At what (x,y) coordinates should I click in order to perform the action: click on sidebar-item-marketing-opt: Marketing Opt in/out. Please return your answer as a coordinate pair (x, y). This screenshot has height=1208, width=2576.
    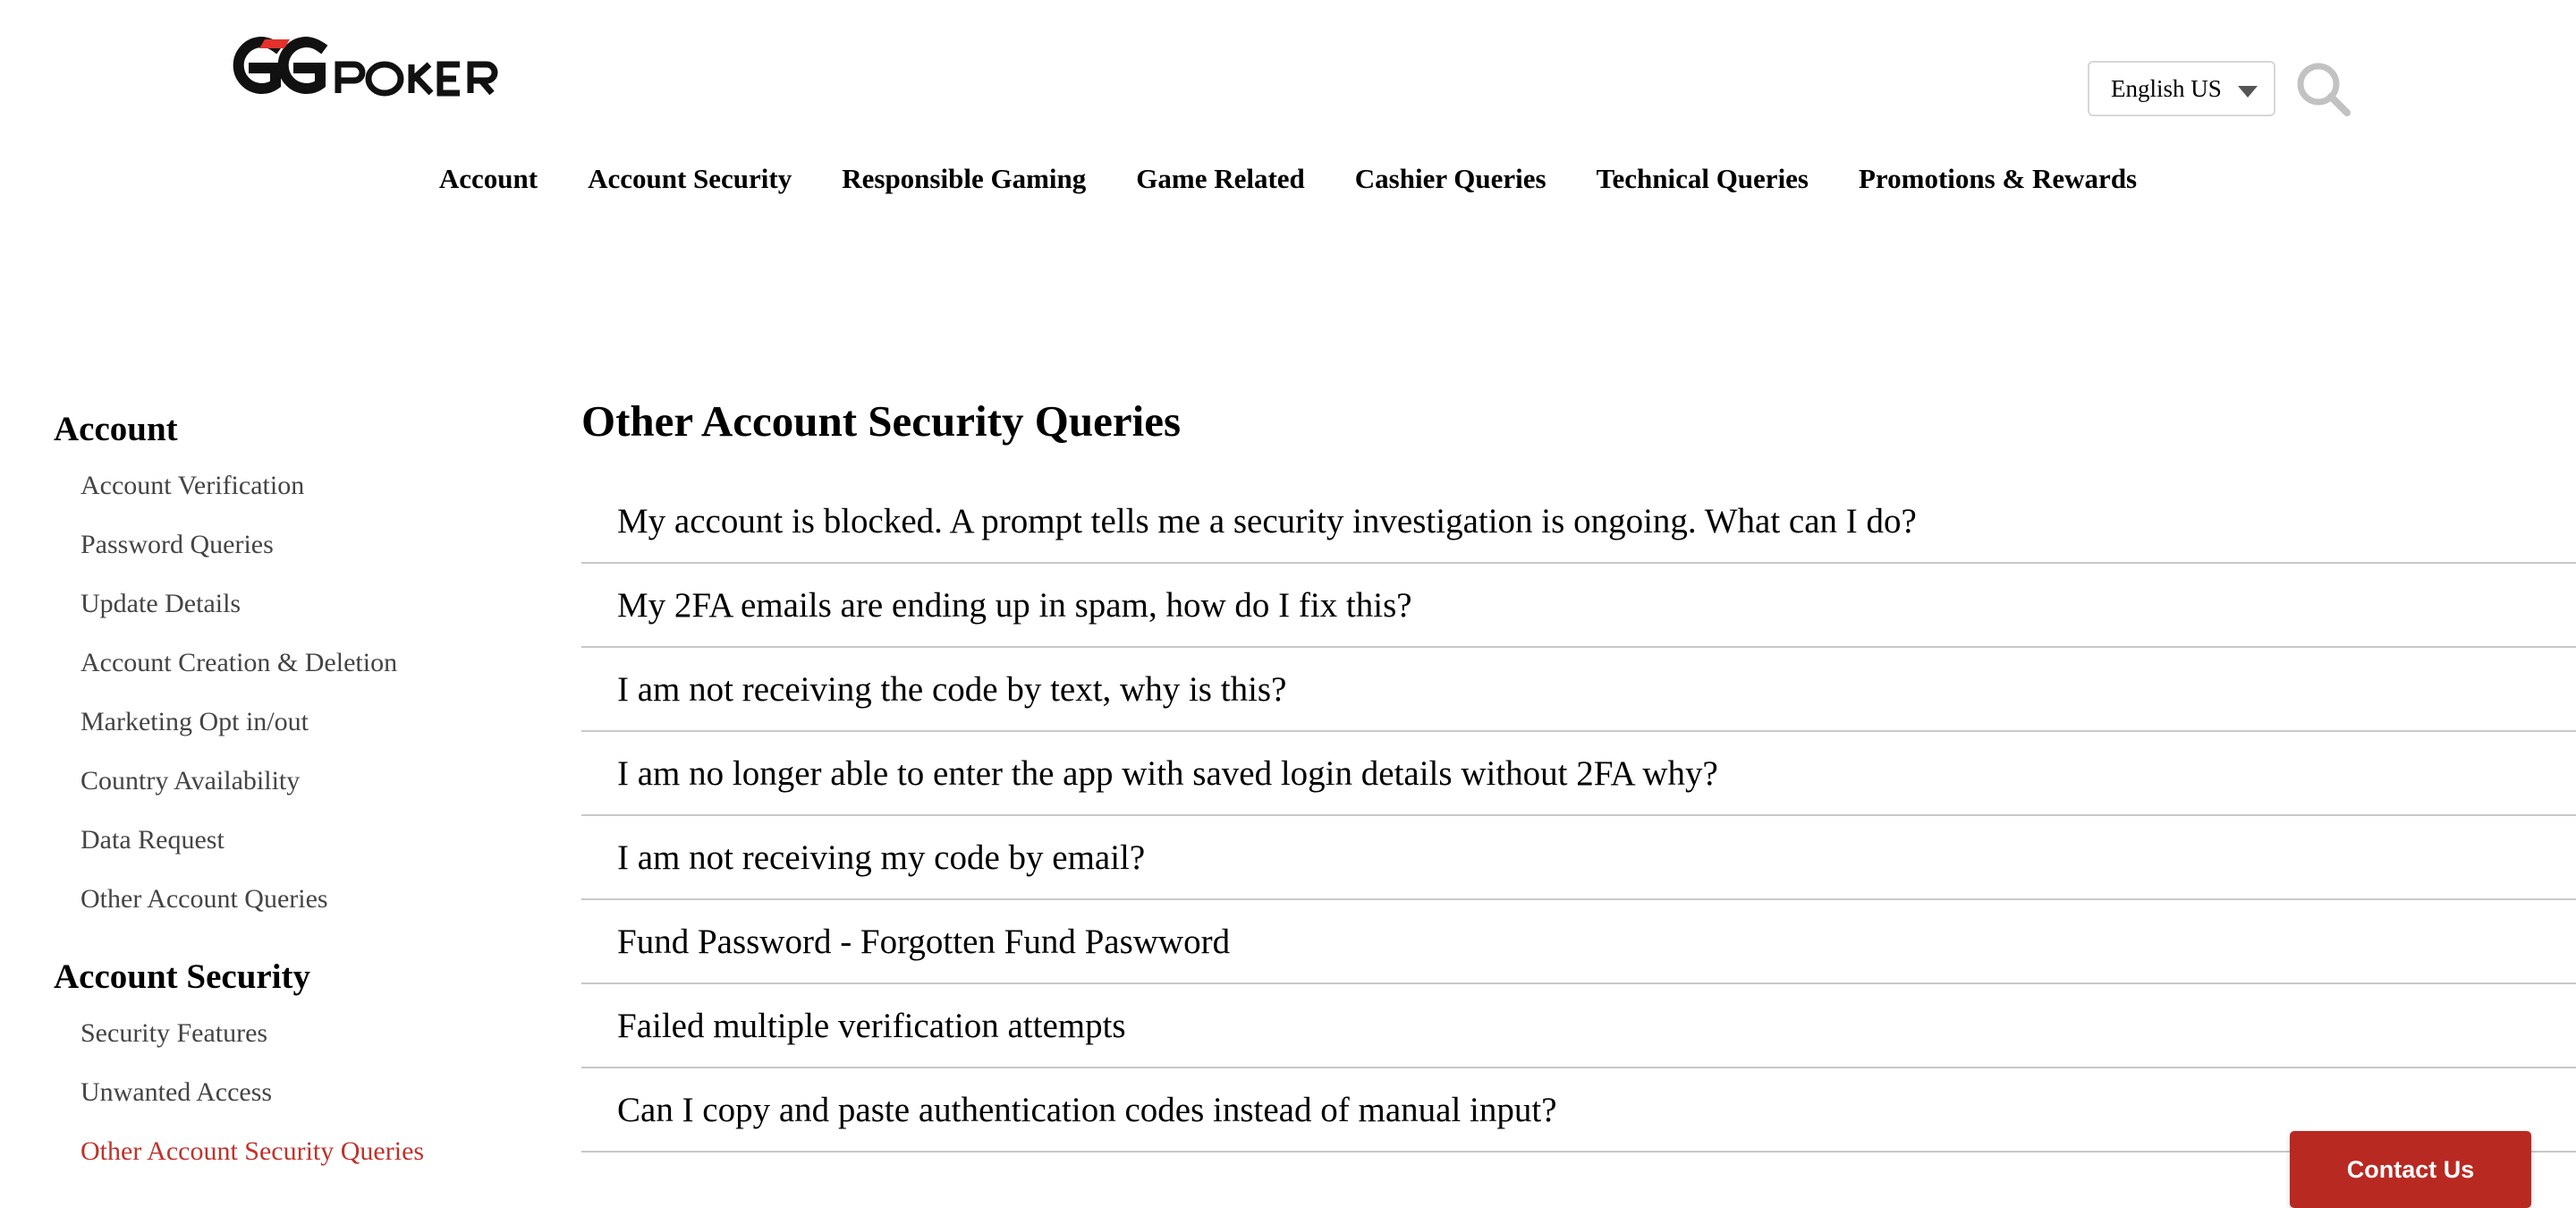
    Looking at the image, I should click on (286, 723).